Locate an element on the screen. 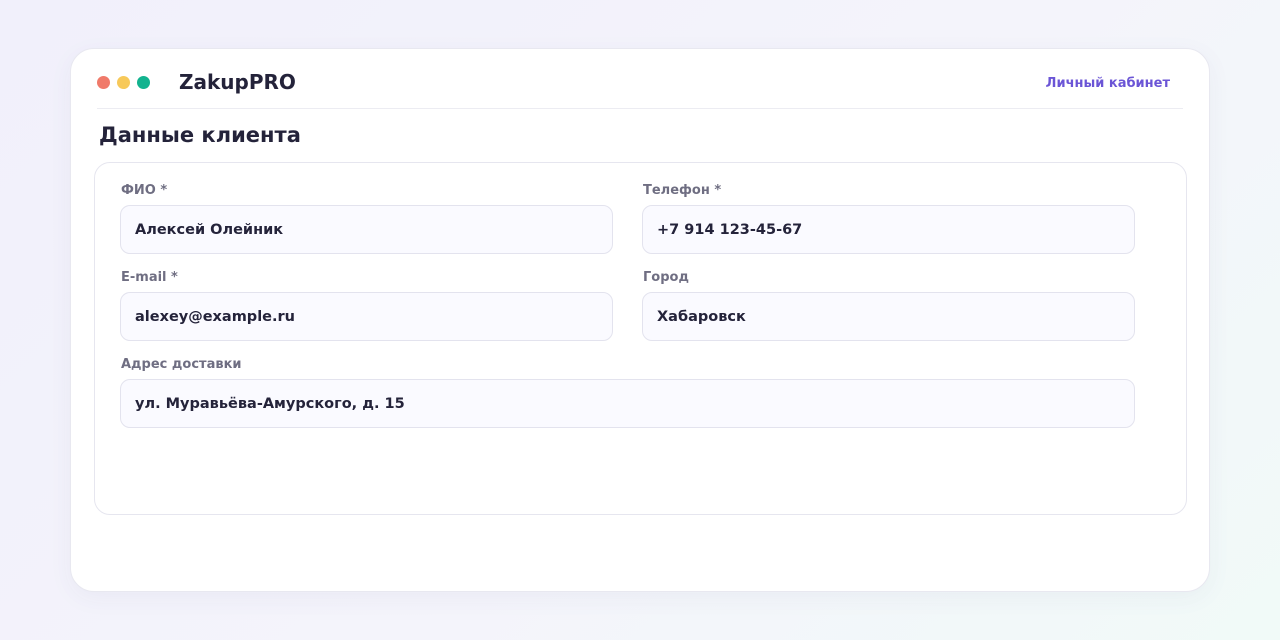 The width and height of the screenshot is (1280, 640). delivery-address-label: Адрес доставки is located at coordinates (181, 364).